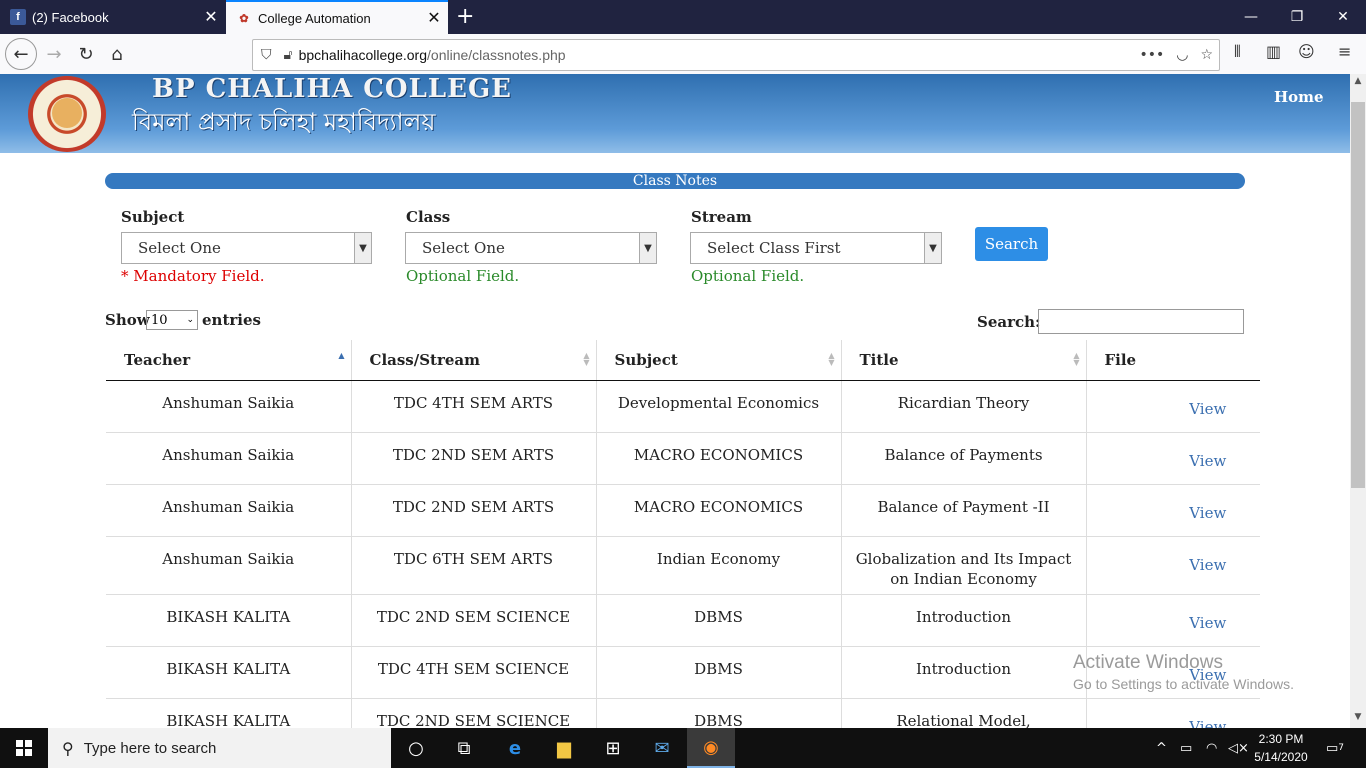 The image size is (1366, 768). I want to click on column-header-label: Teacher, so click(157, 359).